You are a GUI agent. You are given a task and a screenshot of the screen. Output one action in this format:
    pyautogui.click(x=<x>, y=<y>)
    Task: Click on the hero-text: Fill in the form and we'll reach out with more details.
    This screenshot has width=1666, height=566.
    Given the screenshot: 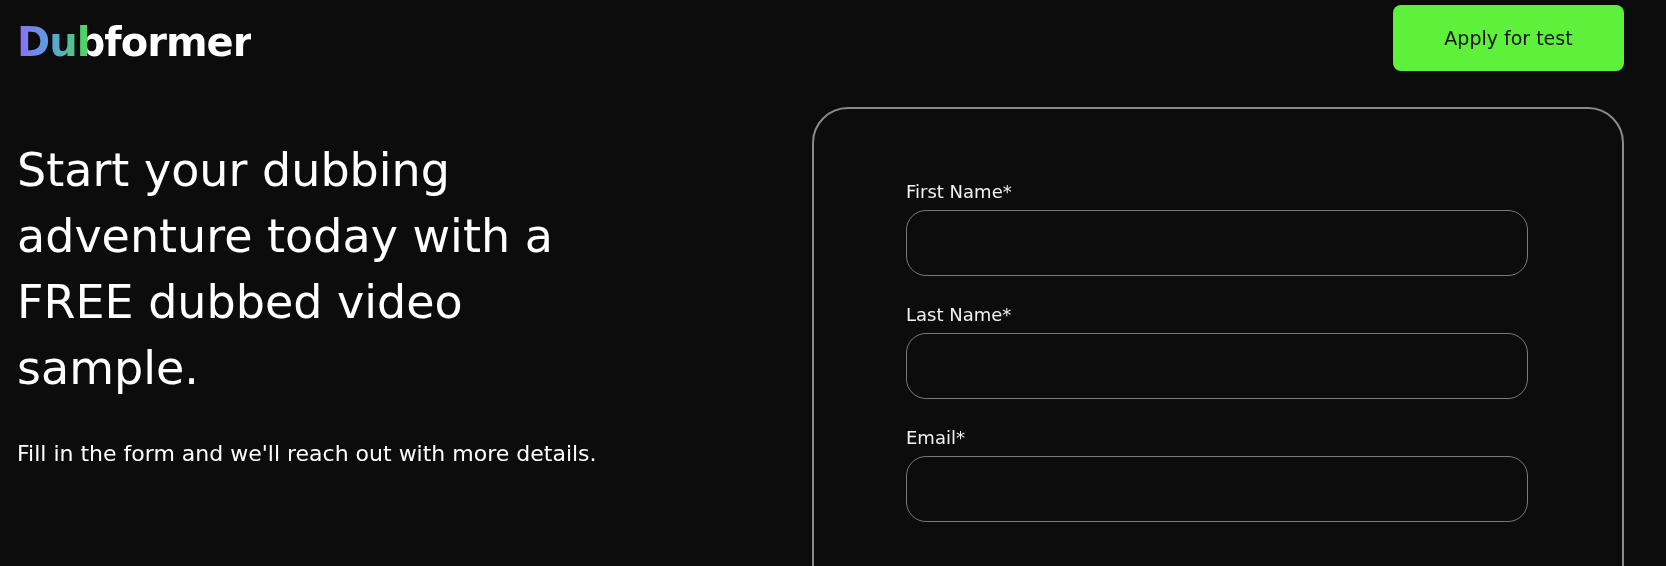 What is the action you would take?
    pyautogui.click(x=307, y=453)
    